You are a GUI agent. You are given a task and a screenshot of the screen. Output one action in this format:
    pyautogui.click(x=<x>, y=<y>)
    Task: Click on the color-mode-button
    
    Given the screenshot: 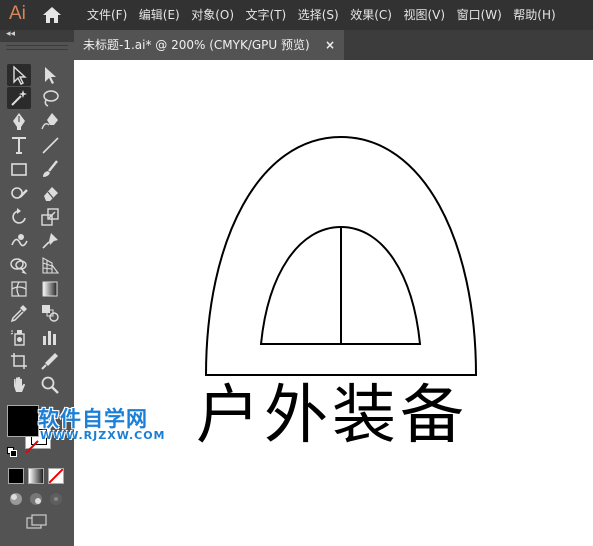 What is the action you would take?
    pyautogui.click(x=16, y=476)
    